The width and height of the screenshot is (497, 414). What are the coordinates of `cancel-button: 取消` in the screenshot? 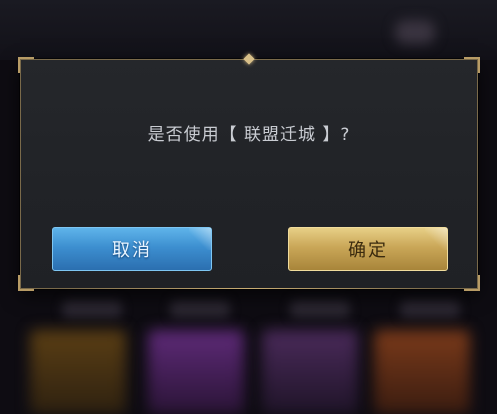 It's located at (132, 249).